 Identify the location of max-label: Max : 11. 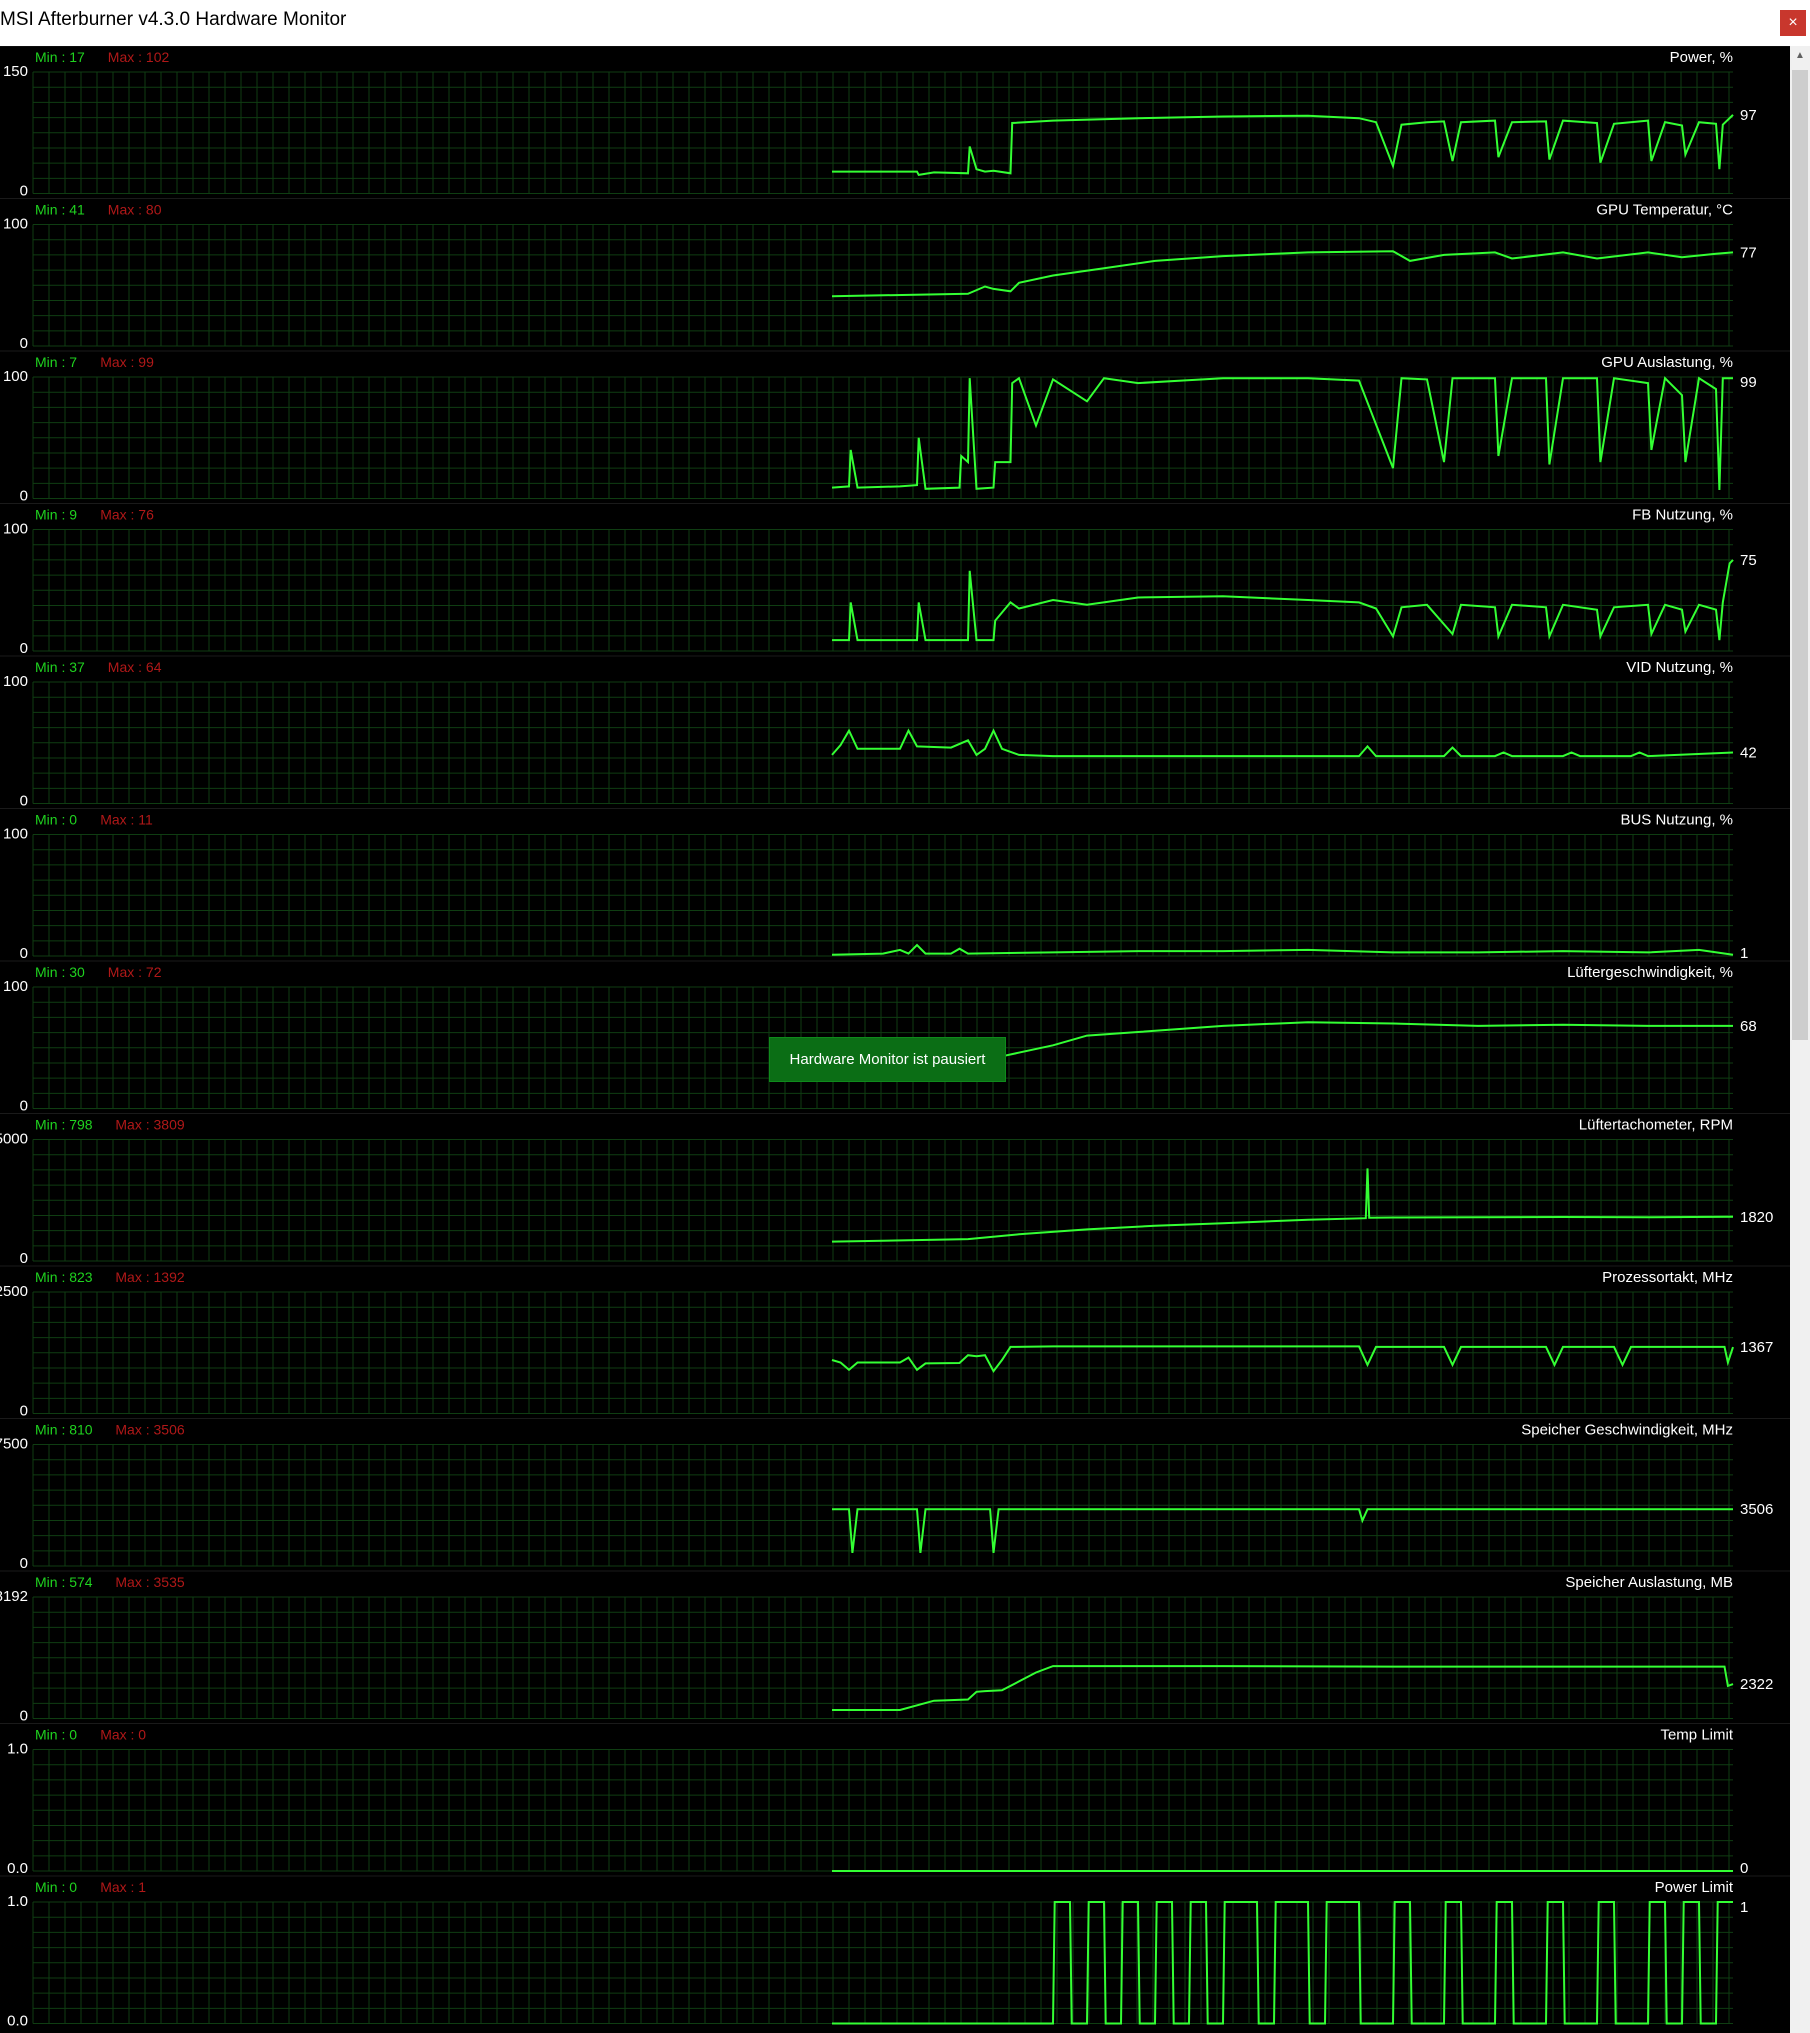
(126, 820).